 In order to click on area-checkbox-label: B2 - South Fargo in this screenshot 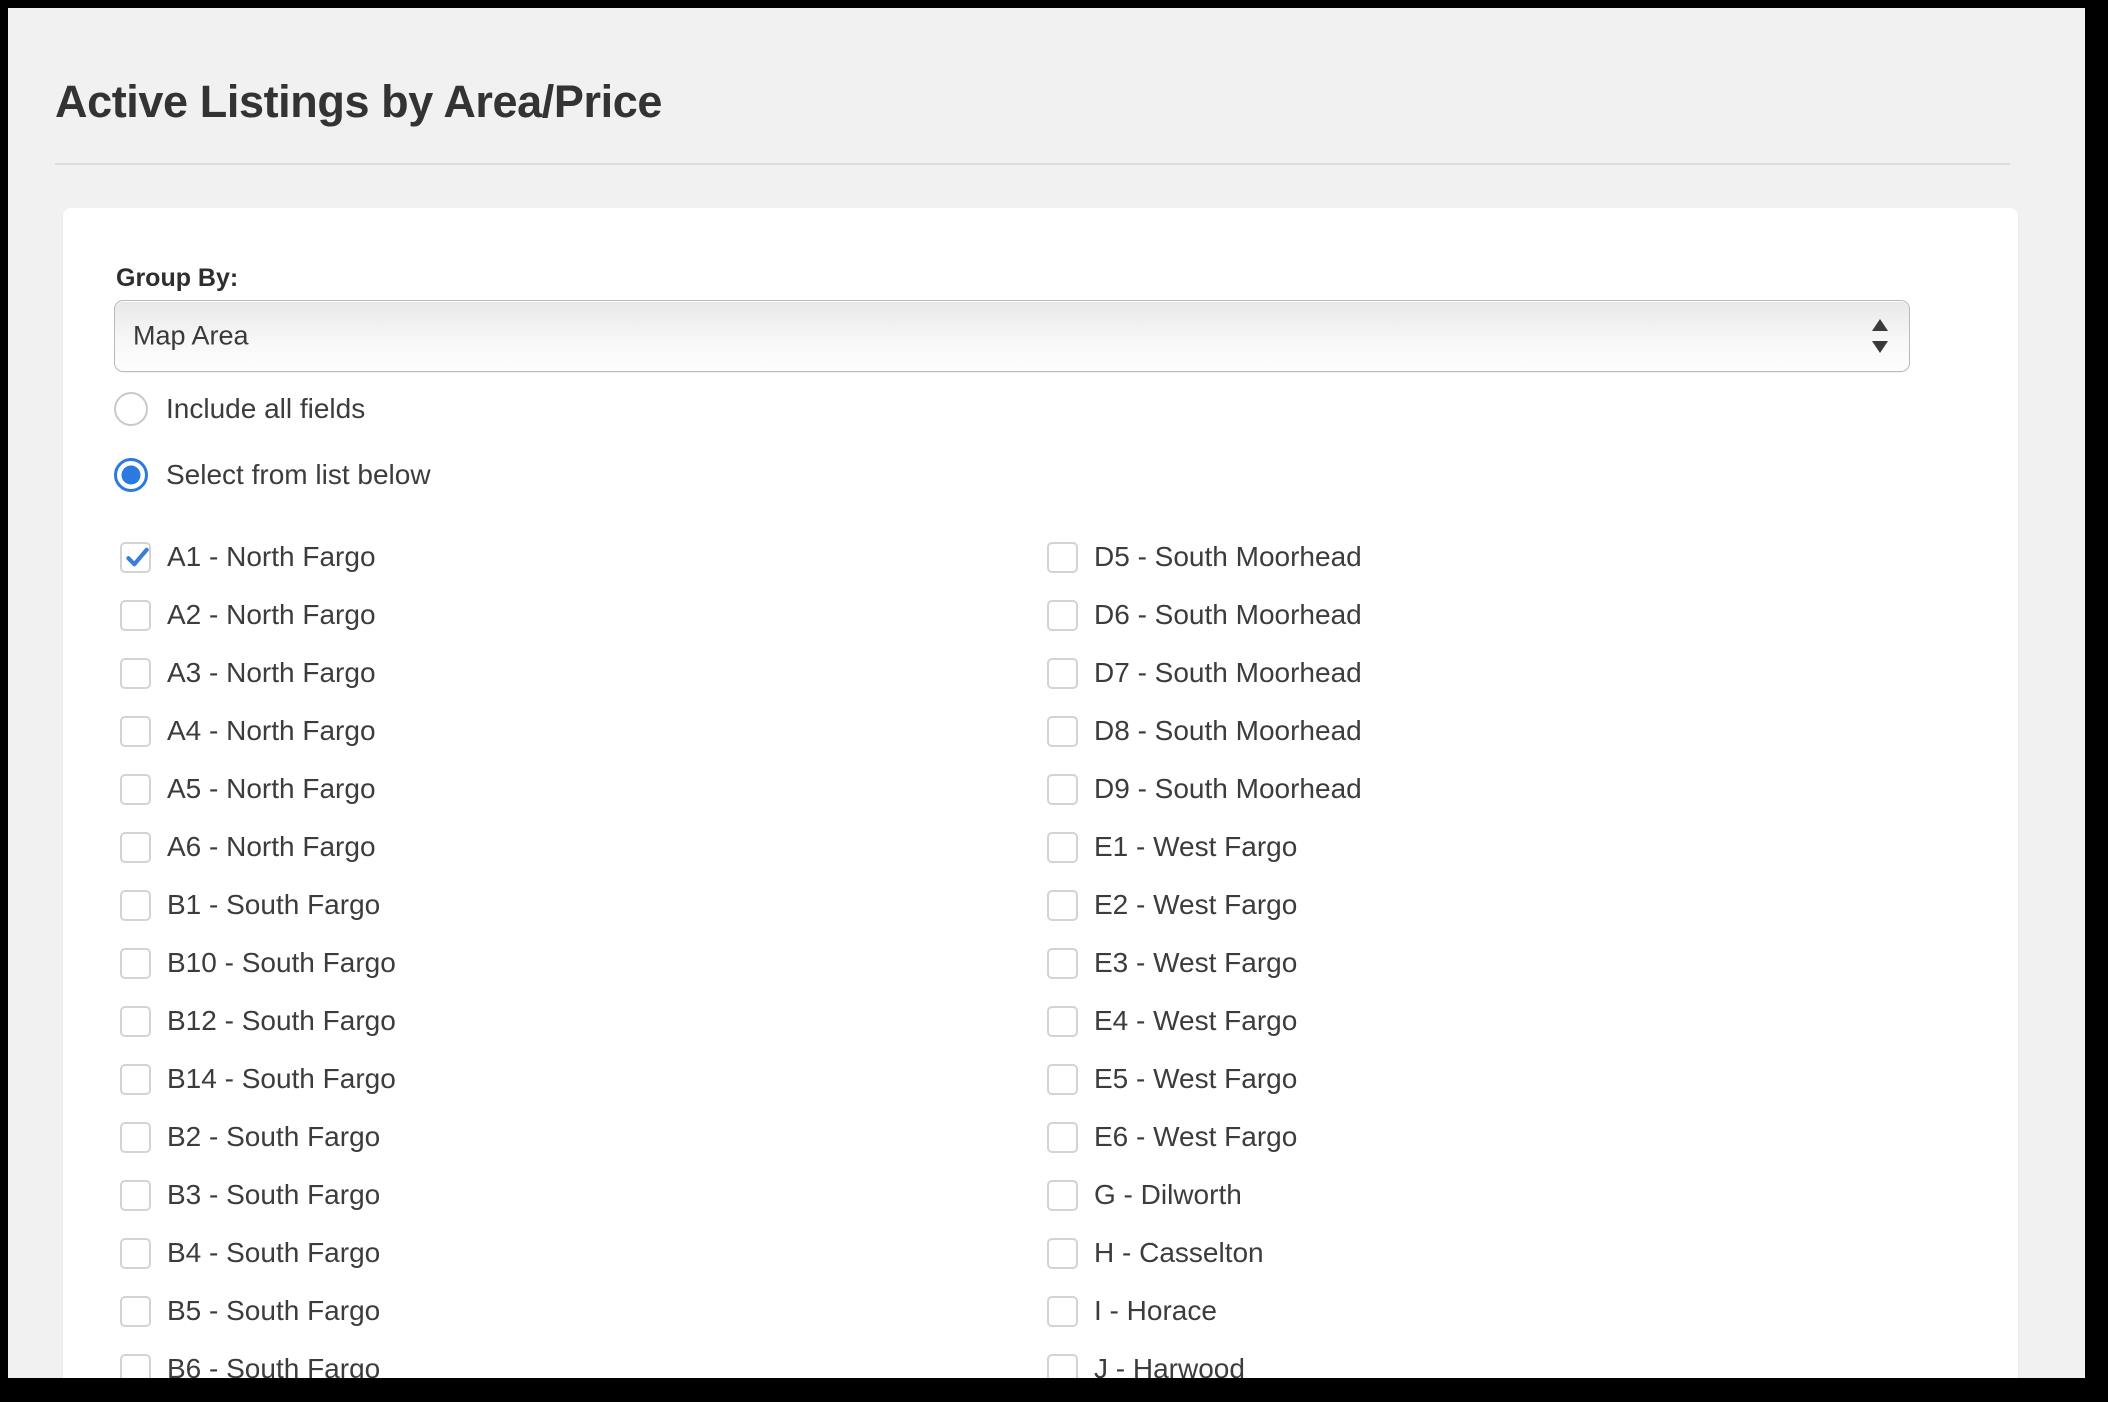, I will do `click(274, 1136)`.